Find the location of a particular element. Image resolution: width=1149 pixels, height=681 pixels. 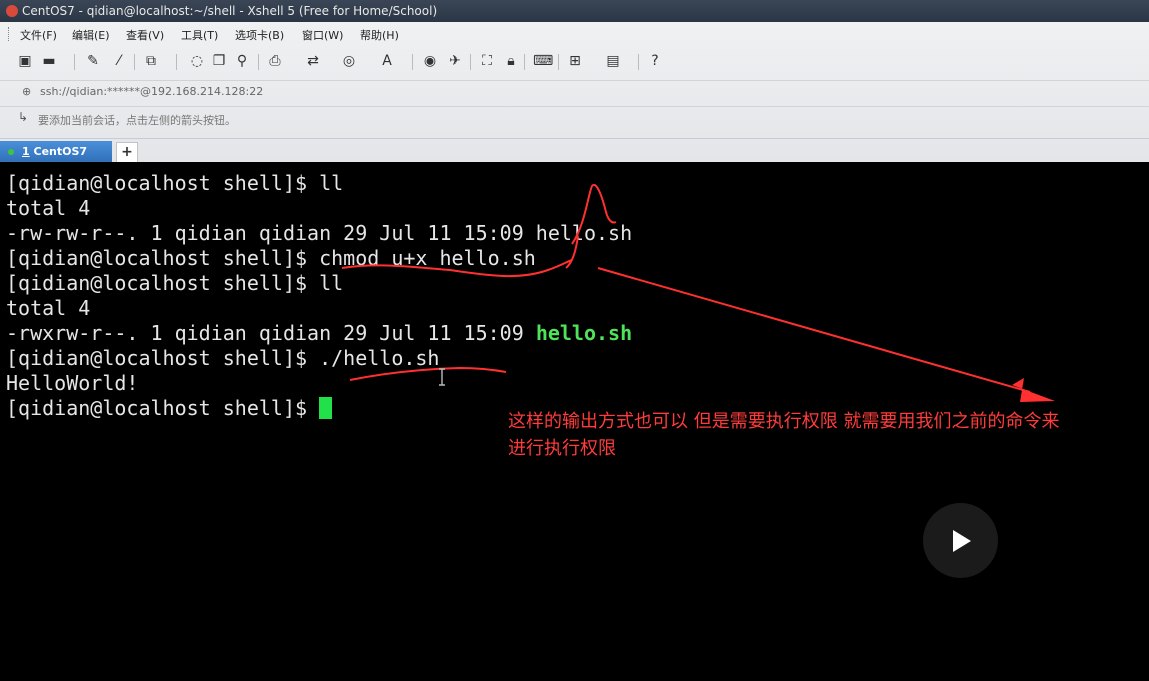

menu-tools: 工具(T) is located at coordinates (199, 35).